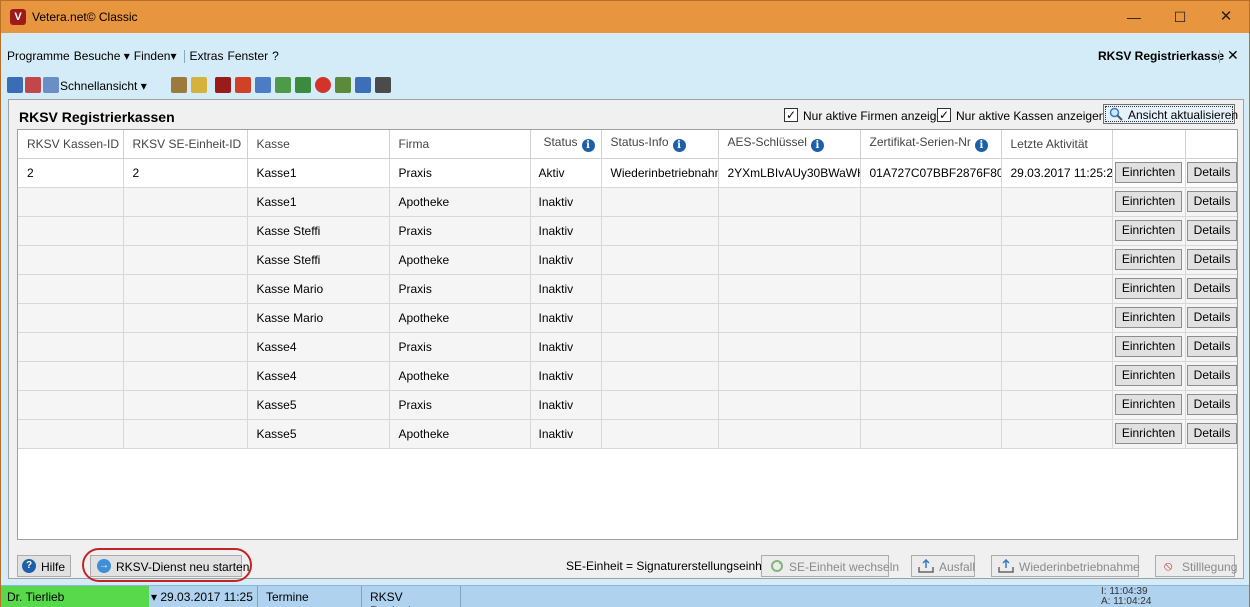 The height and width of the screenshot is (607, 1250). What do you see at coordinates (1180, 17) in the screenshot?
I see `maximize-button: ☐` at bounding box center [1180, 17].